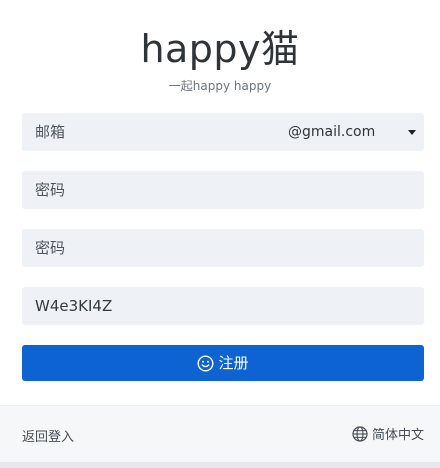 Image resolution: width=440 pixels, height=468 pixels. Describe the element at coordinates (220, 86) in the screenshot. I see `app-subtitle: 一起happy happy` at that location.